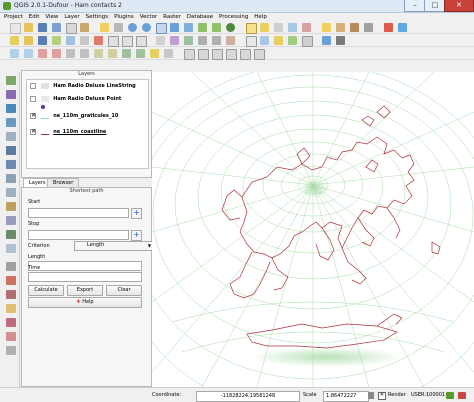  I want to click on new-spatialite-icon, so click(11, 234).